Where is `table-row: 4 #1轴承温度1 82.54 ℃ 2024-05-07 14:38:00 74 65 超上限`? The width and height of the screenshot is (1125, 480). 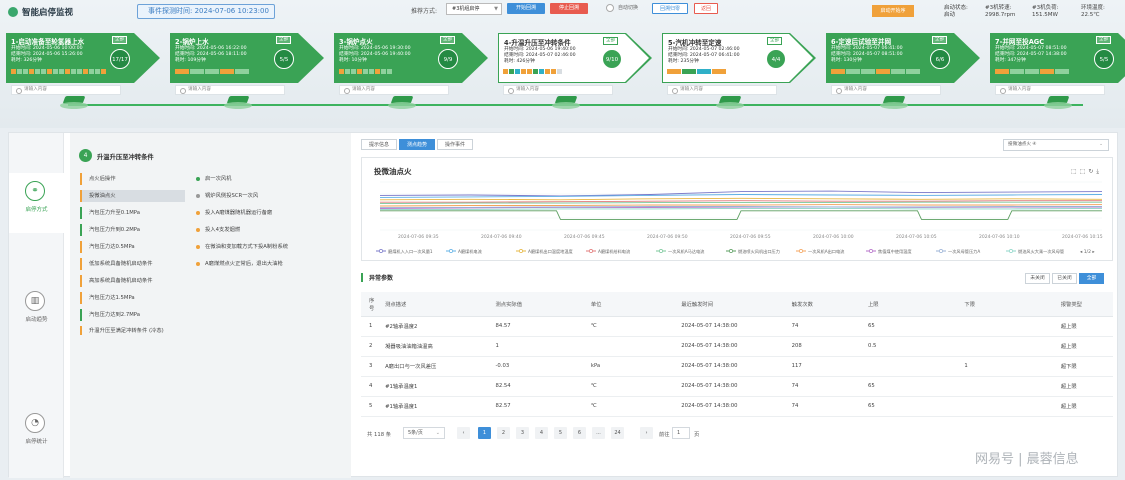 table-row: 4 #1轴承温度1 82.54 ℃ 2024-05-07 14:38:00 74 65 超上限 is located at coordinates (737, 386).